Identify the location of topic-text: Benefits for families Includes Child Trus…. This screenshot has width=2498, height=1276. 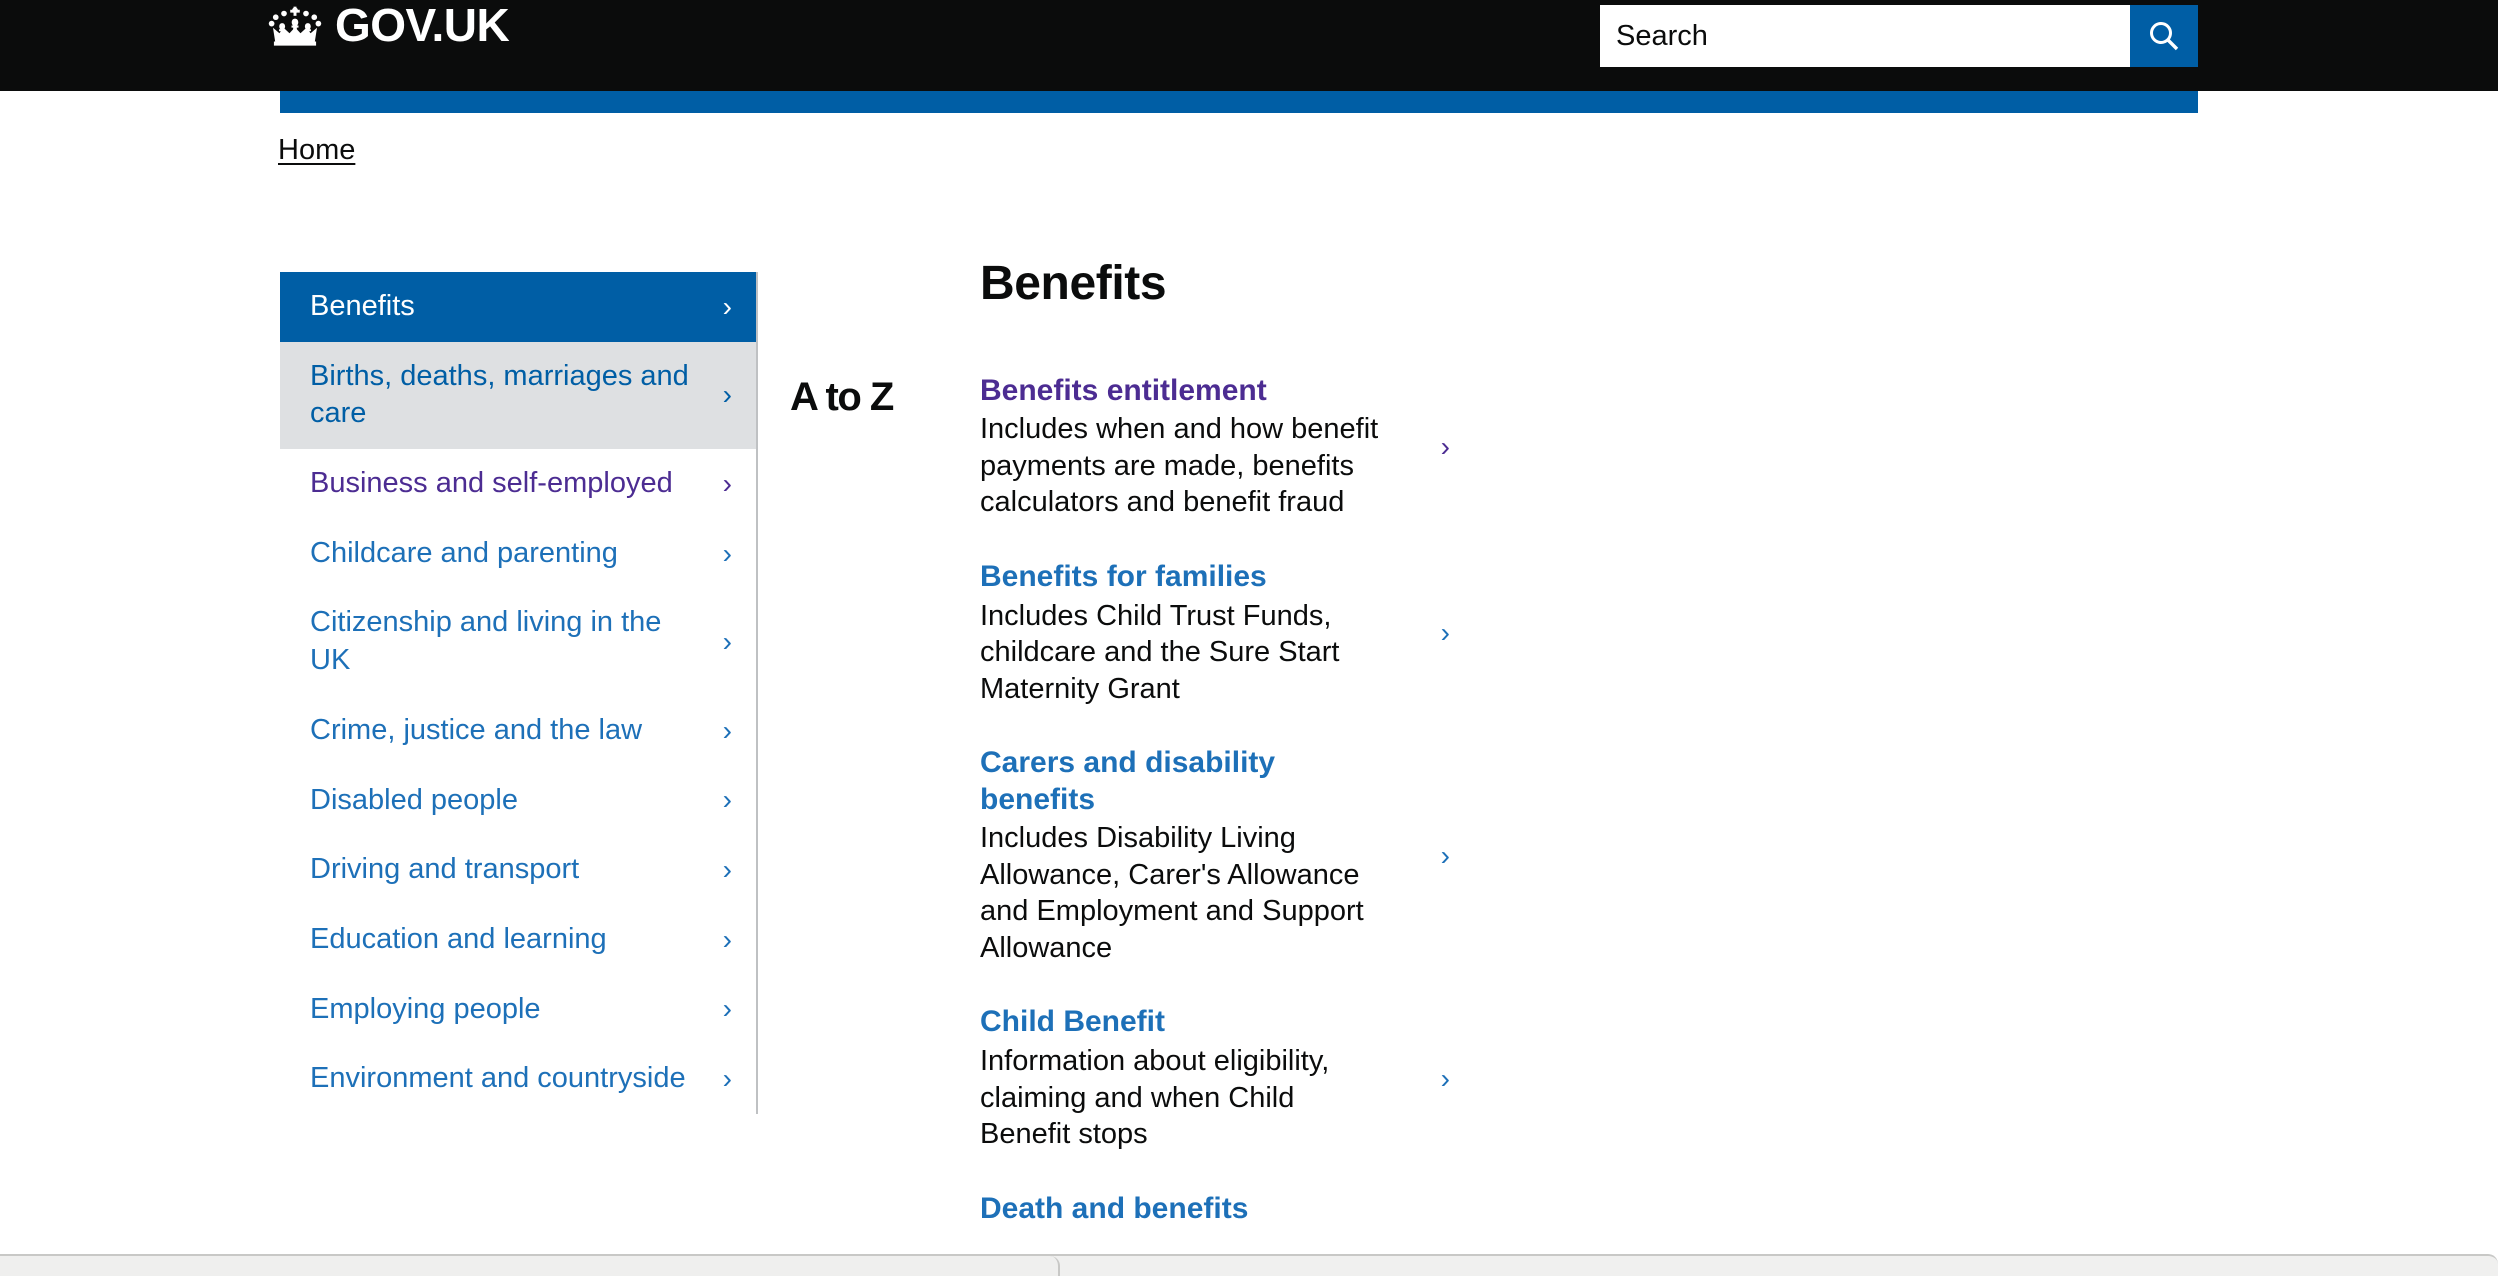
(1180, 633).